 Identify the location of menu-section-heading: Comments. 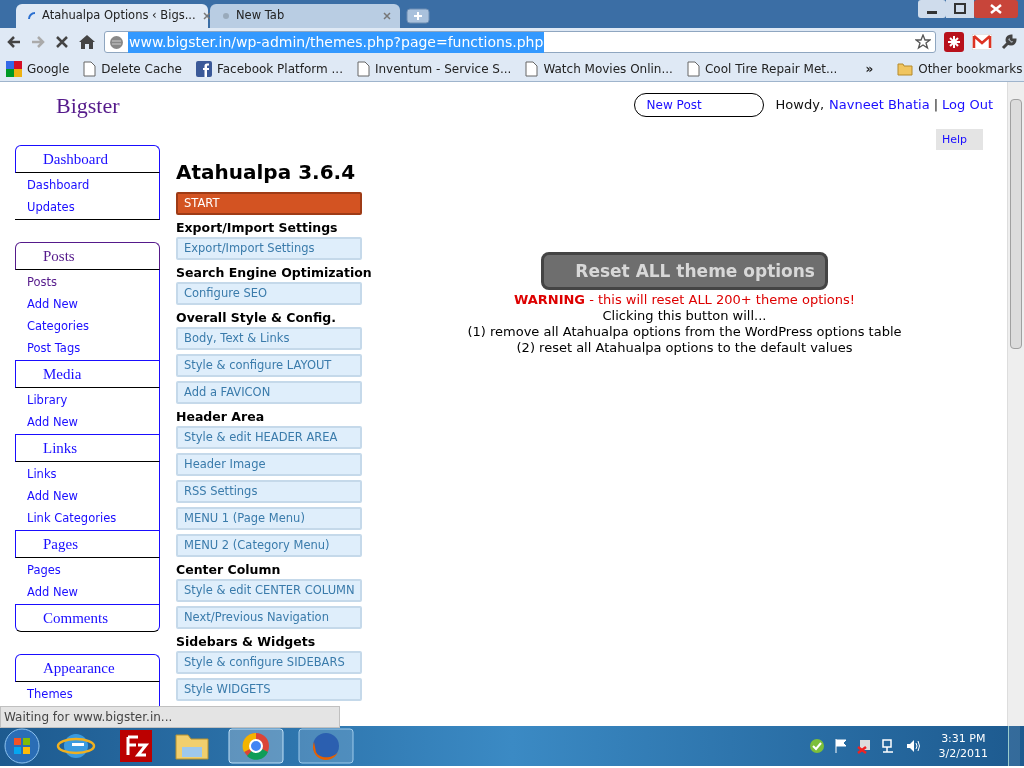
(87, 618).